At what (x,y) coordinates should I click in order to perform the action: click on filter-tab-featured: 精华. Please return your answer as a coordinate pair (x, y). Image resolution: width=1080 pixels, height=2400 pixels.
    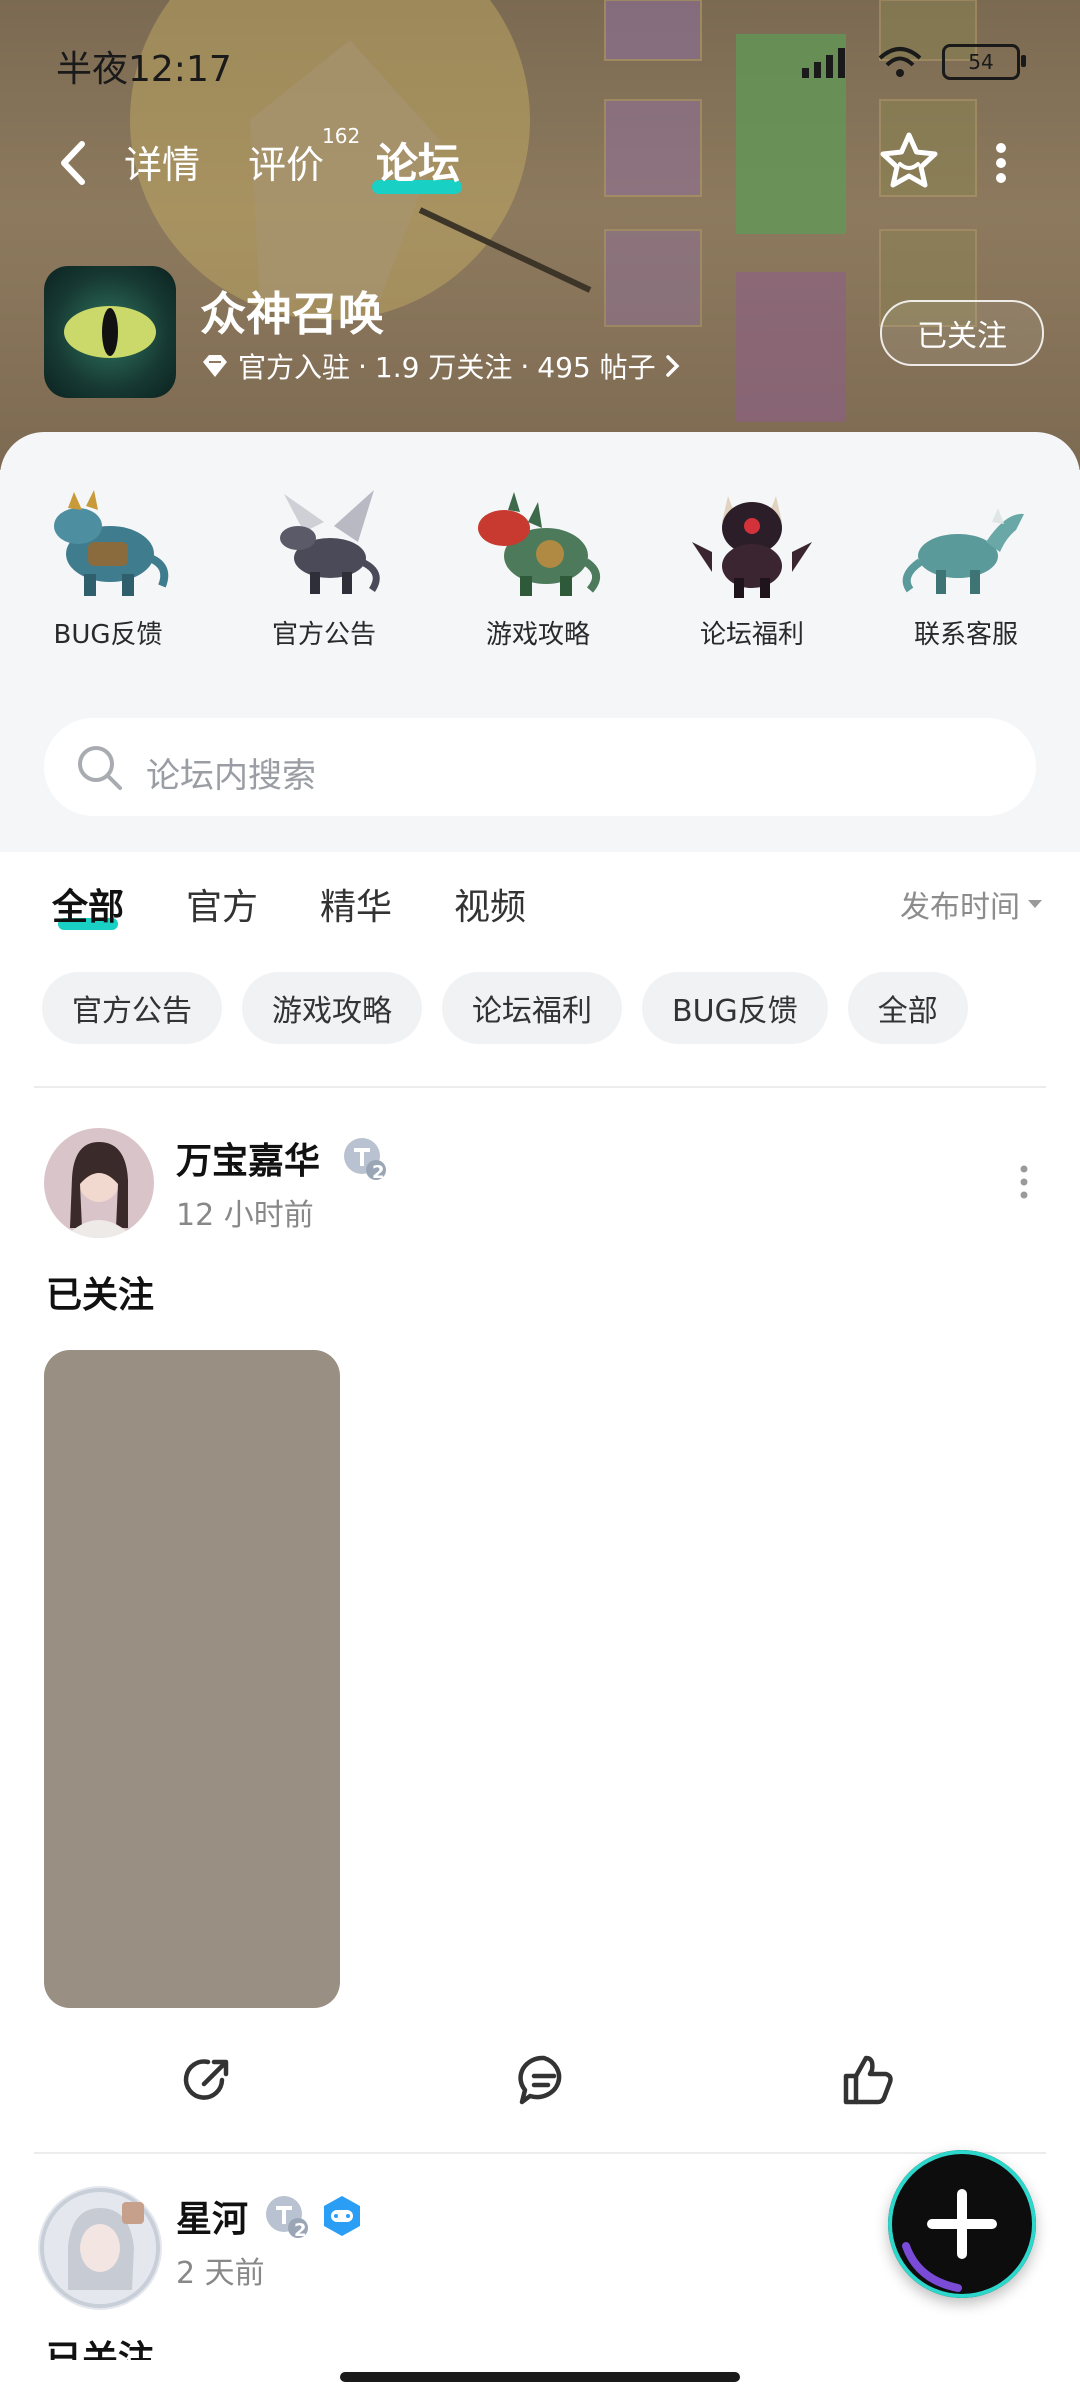
    Looking at the image, I should click on (356, 904).